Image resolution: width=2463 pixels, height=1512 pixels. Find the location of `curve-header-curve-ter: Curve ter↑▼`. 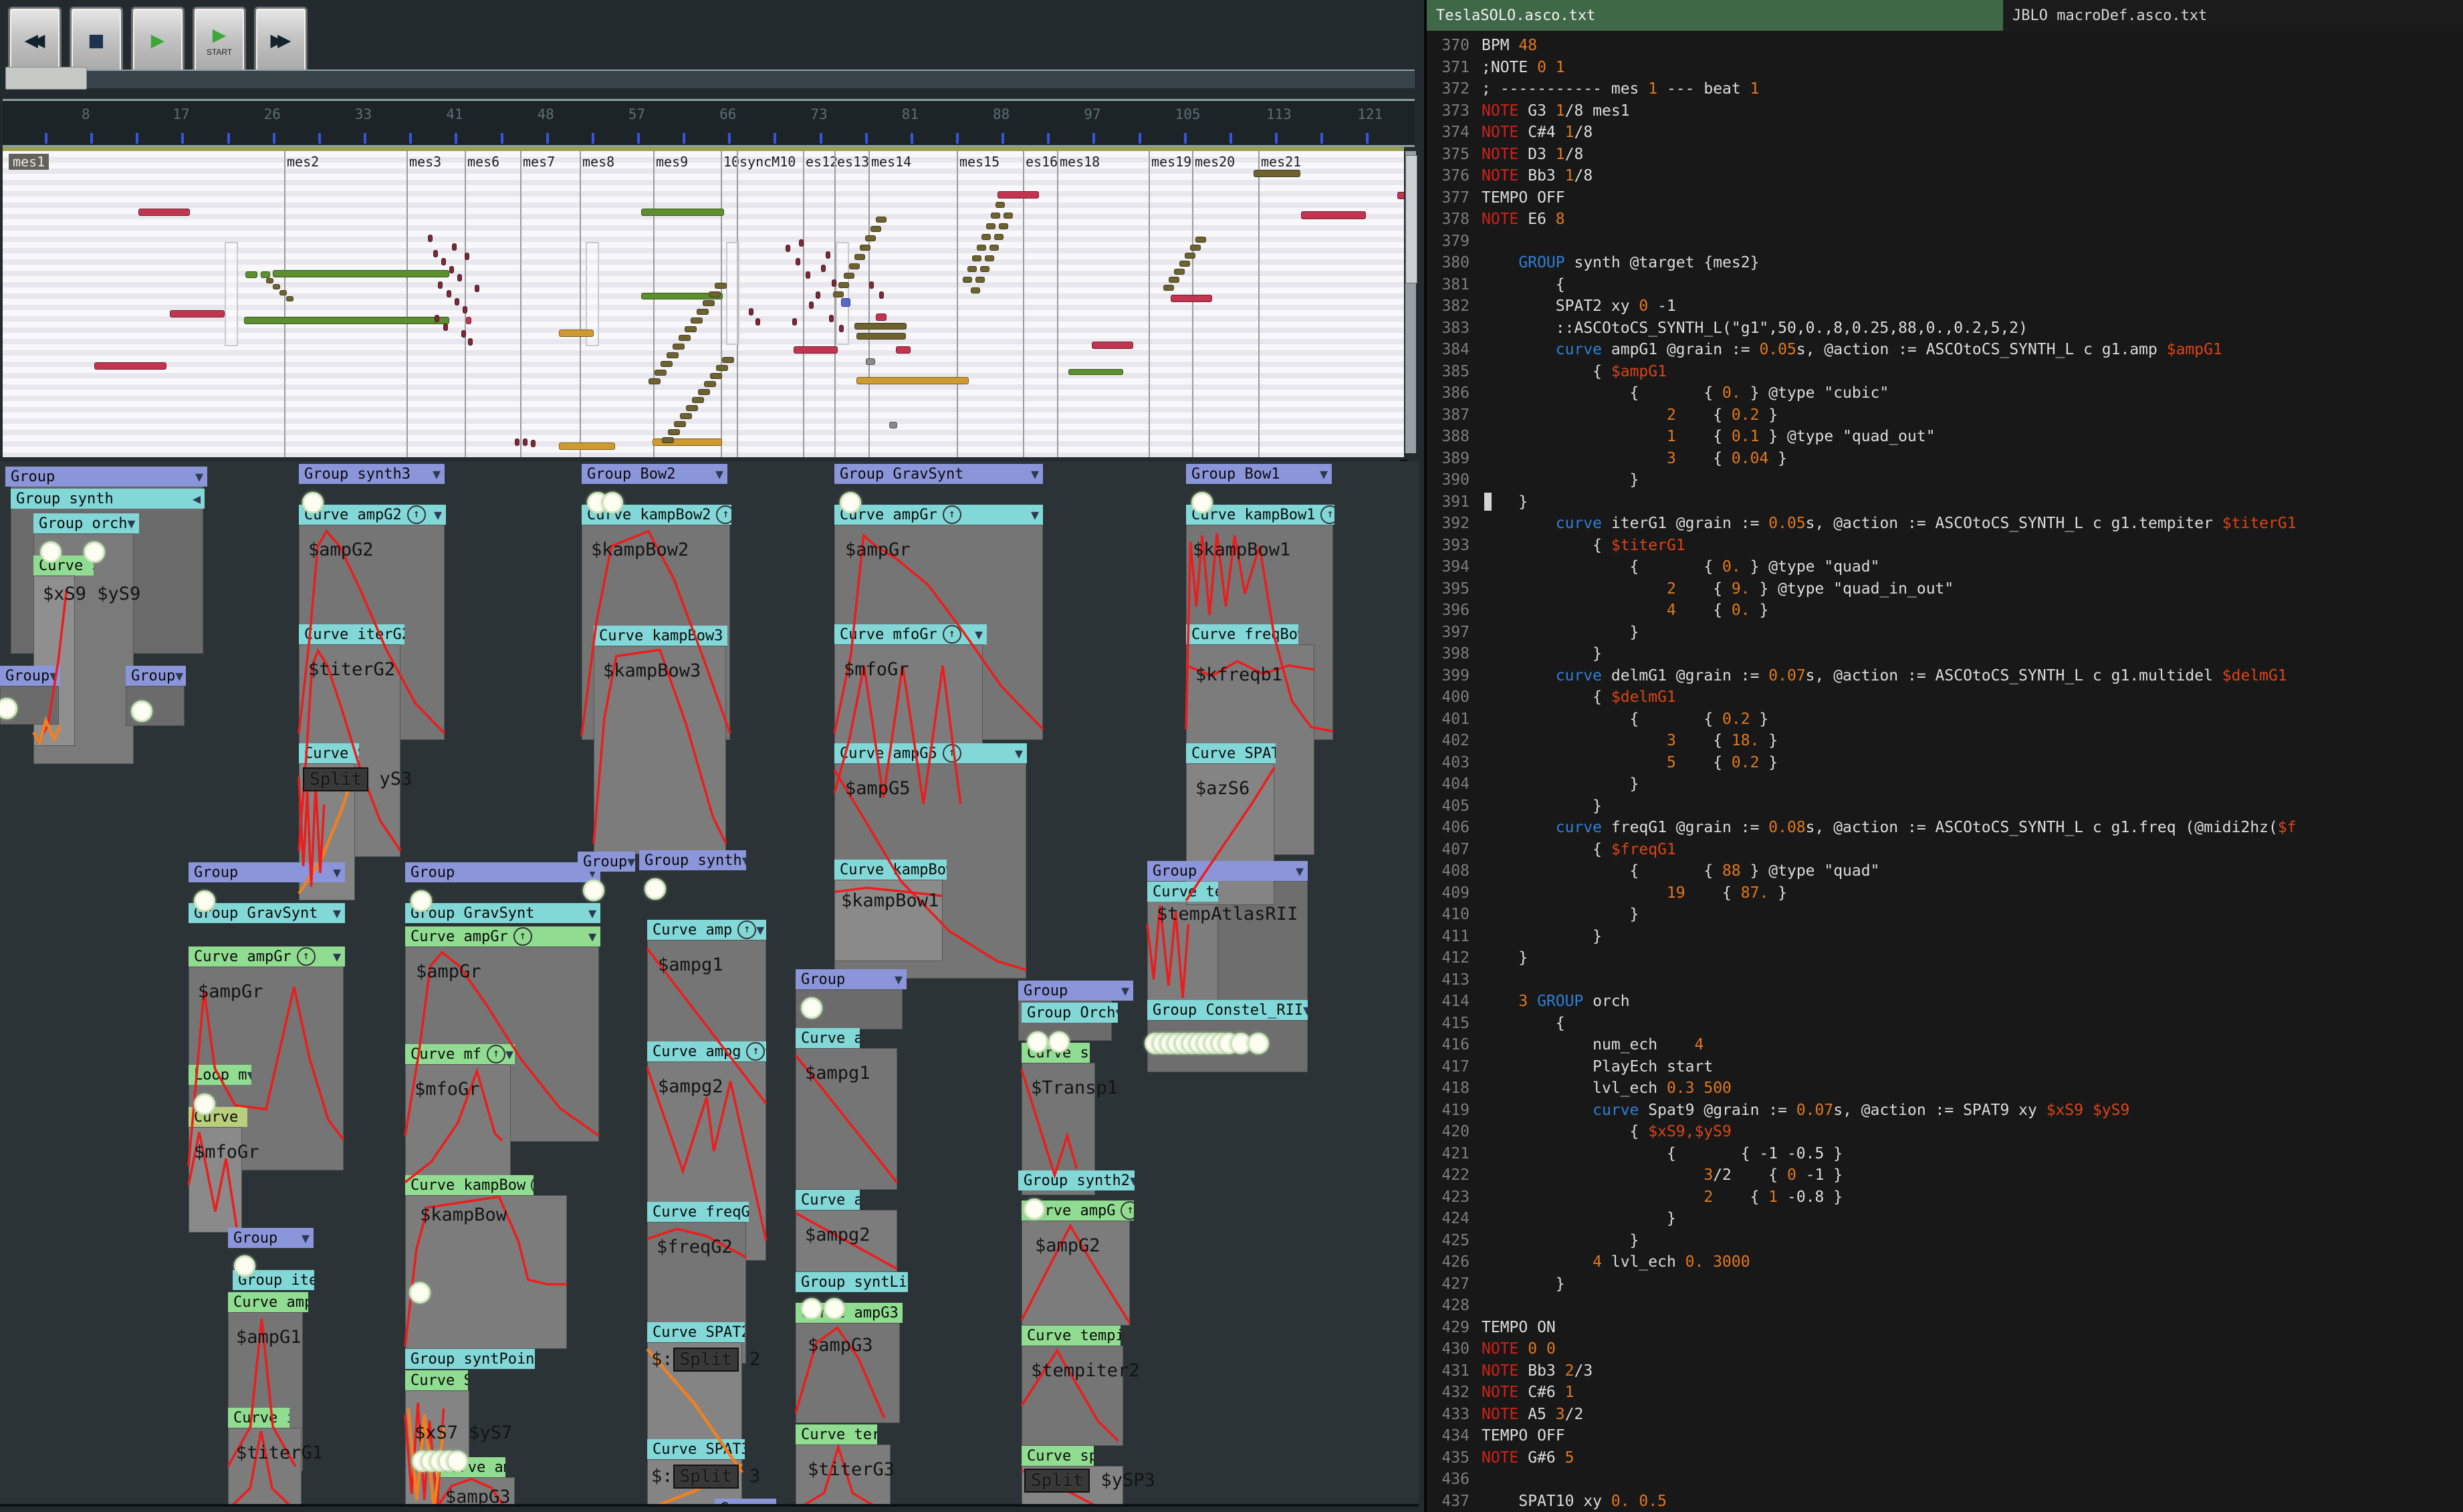

curve-header-curve-ter: Curve ter↑▼ is located at coordinates (836, 1434).